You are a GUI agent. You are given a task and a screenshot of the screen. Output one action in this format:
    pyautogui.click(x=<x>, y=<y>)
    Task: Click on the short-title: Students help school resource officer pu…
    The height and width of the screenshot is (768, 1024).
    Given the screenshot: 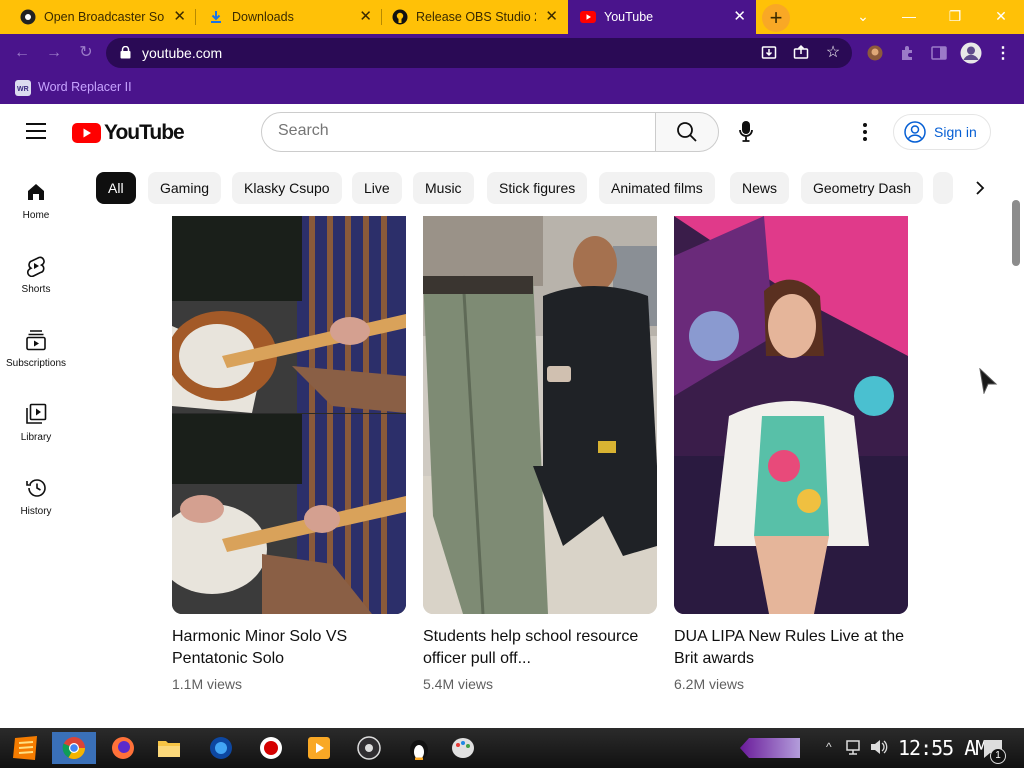 What is the action you would take?
    pyautogui.click(x=540, y=648)
    